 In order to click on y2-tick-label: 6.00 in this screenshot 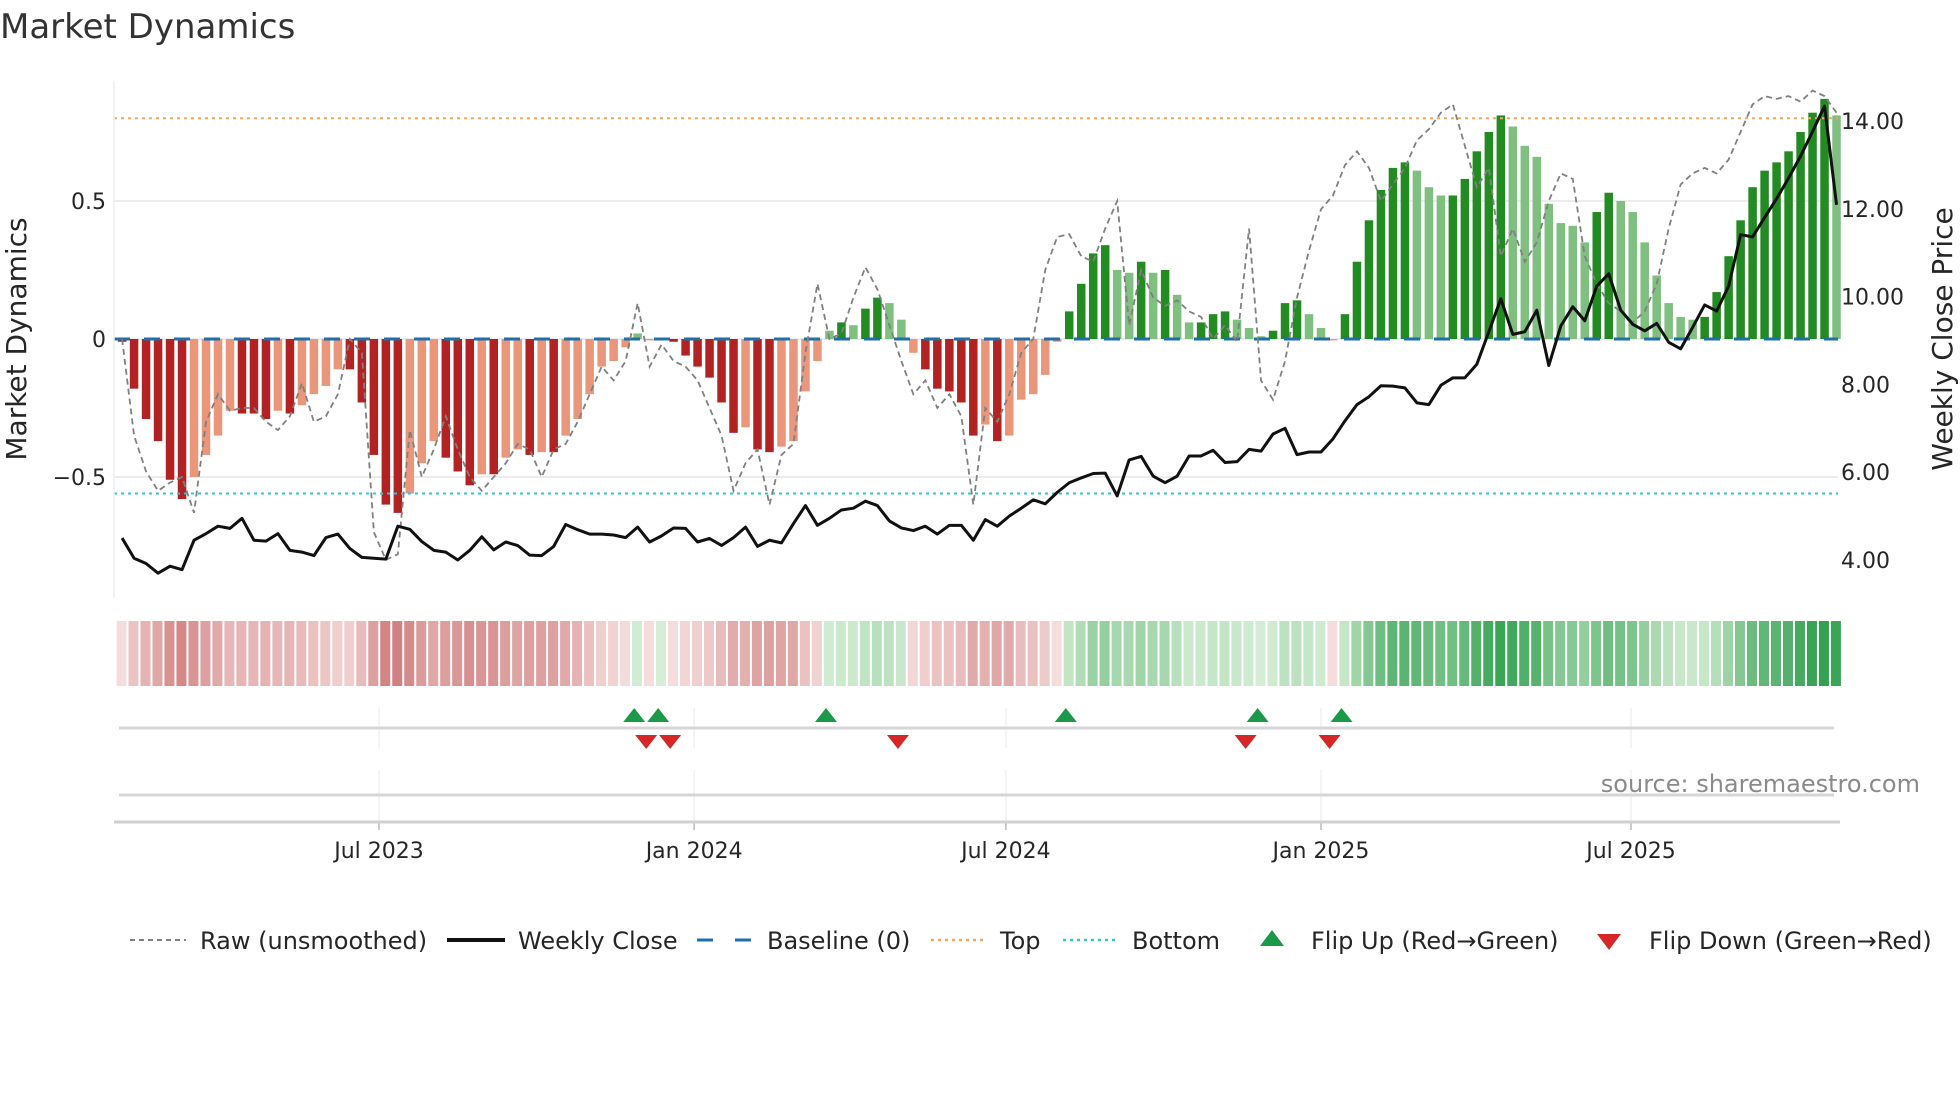, I will do `click(1865, 473)`.